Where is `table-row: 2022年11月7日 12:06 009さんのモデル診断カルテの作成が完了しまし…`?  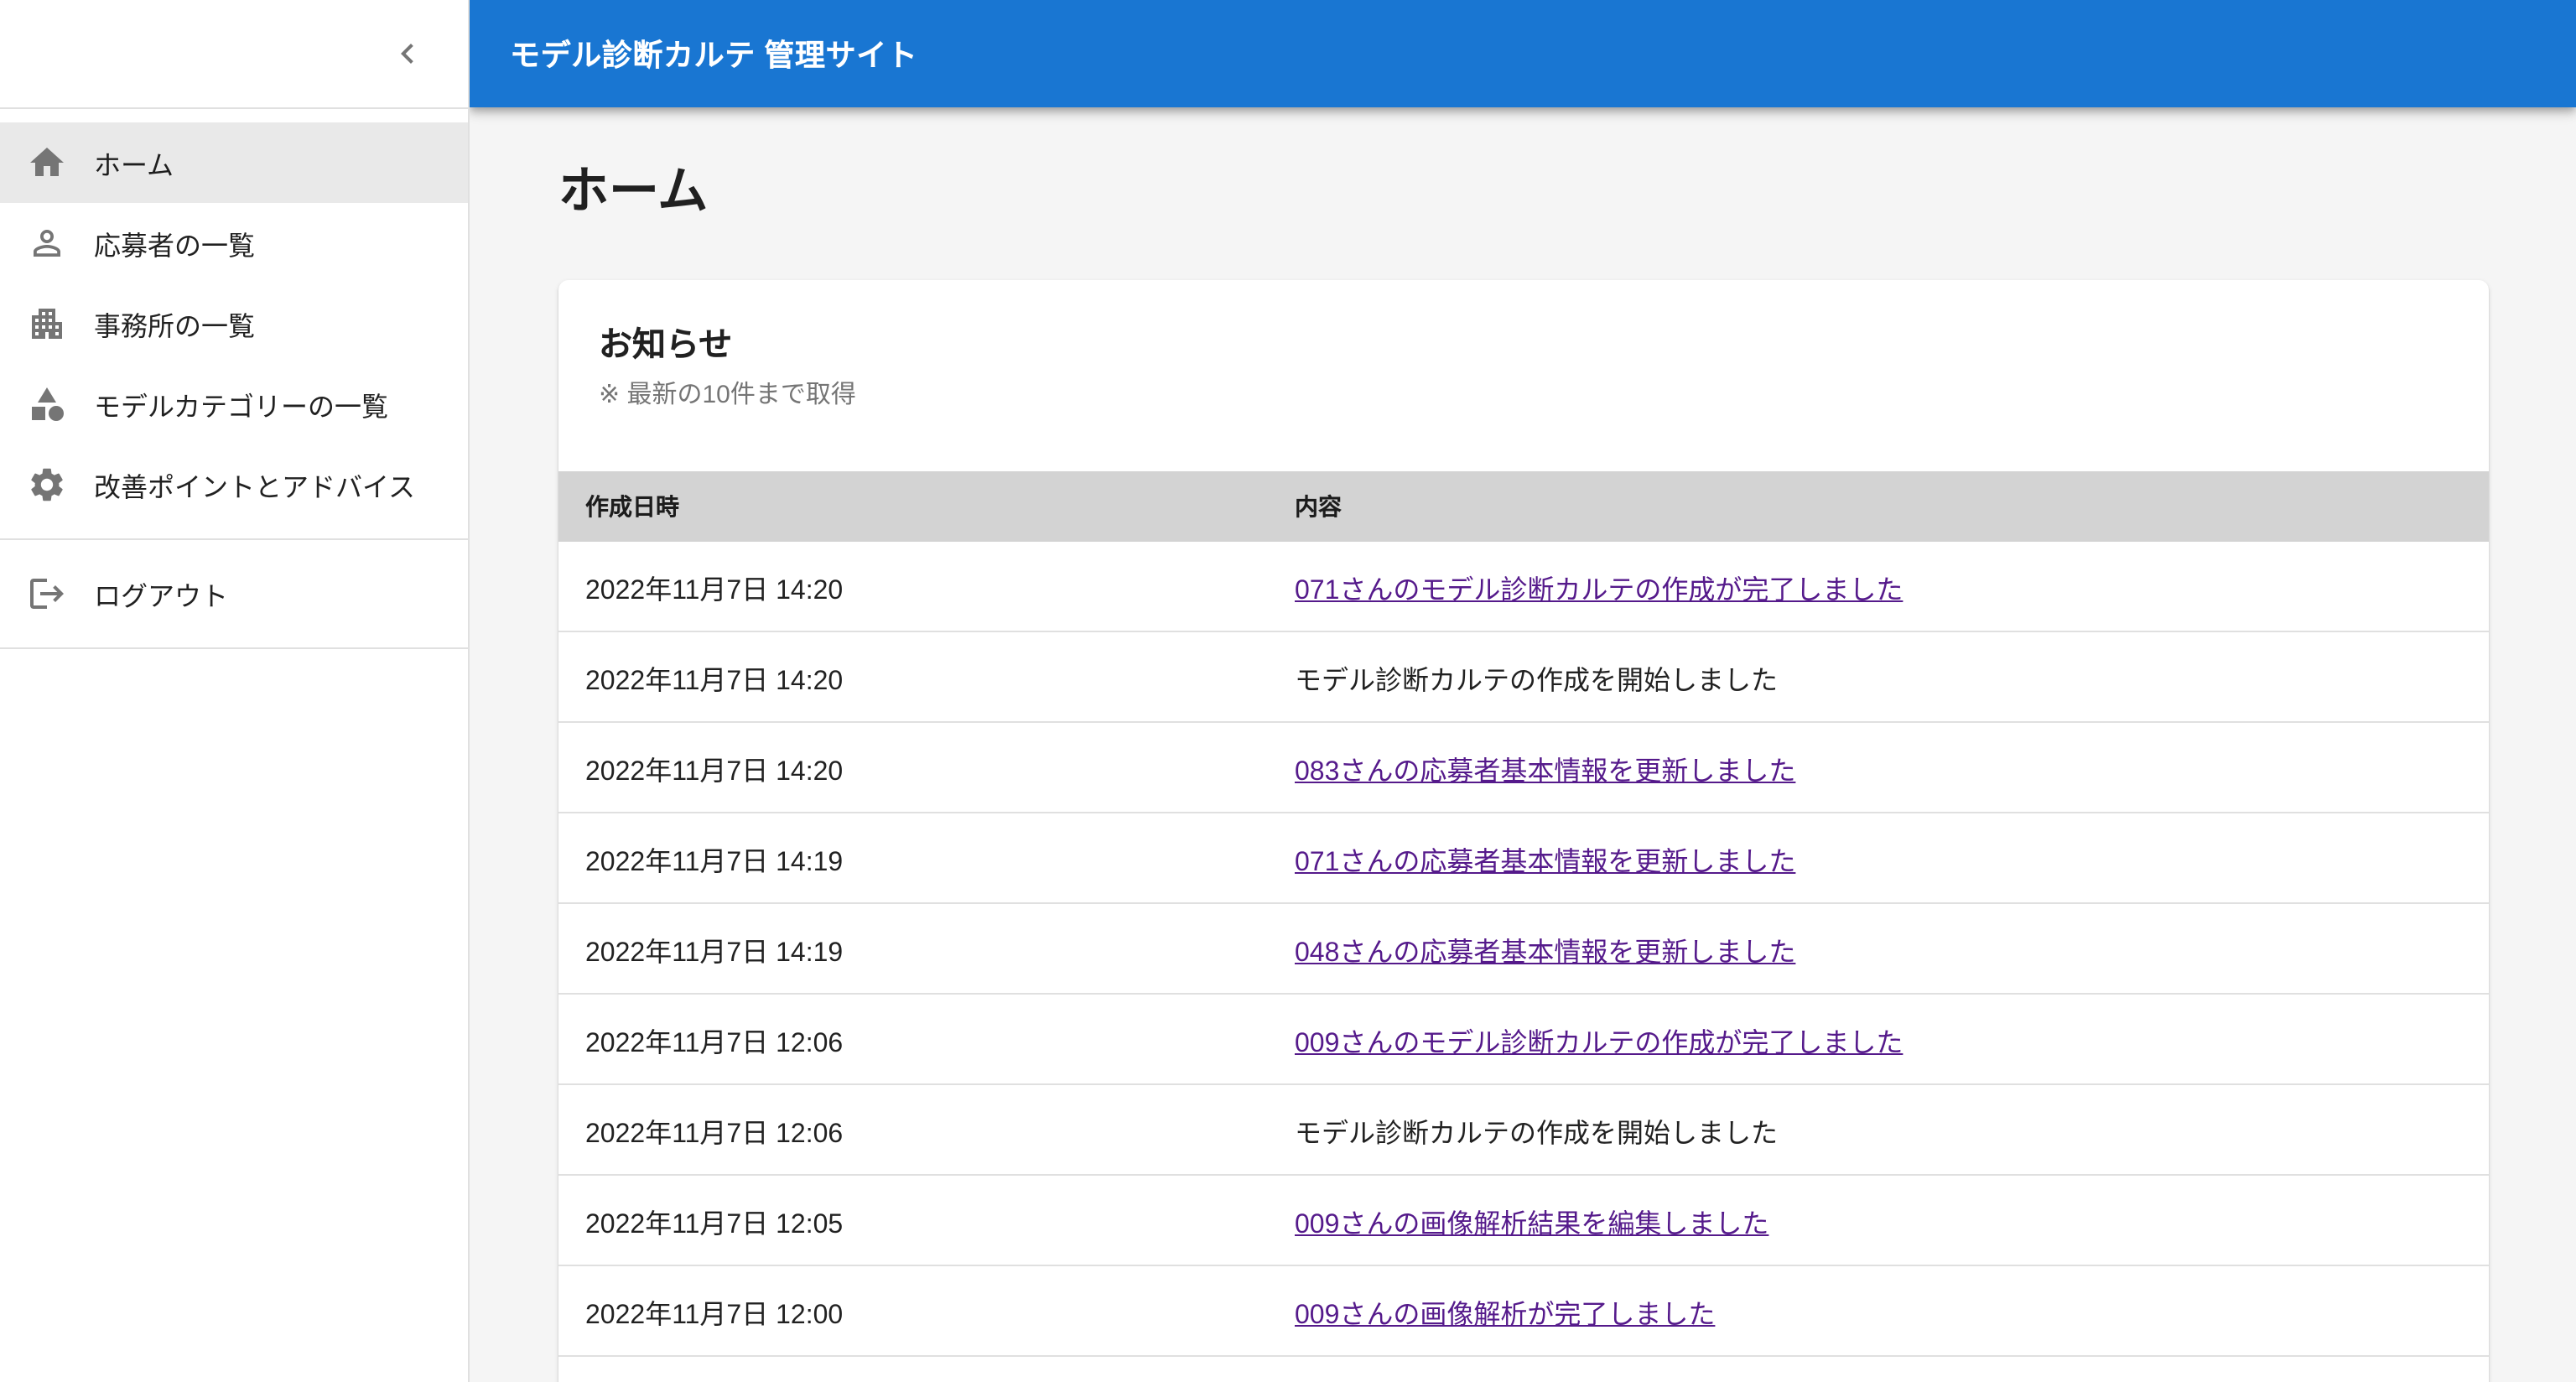
table-row: 2022年11月7日 12:06 009さんのモデル診断カルテの作成が完了しまし… is located at coordinates (1523, 1039).